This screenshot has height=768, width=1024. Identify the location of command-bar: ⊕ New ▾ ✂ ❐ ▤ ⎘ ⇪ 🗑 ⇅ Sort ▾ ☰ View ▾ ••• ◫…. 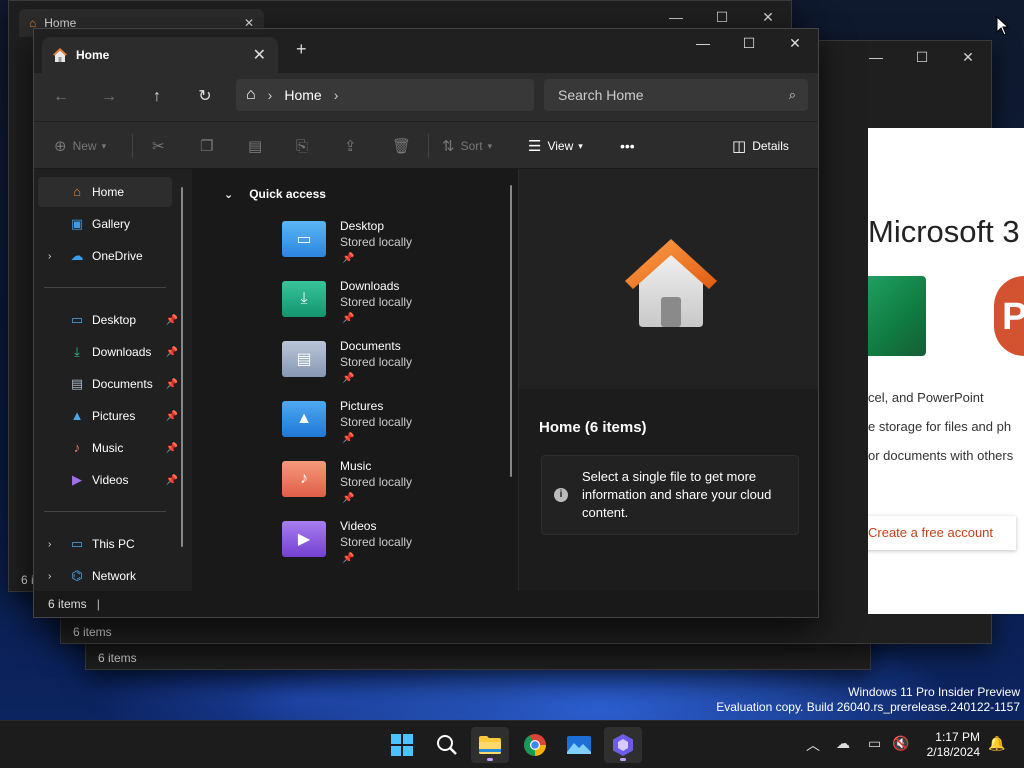
(426, 145).